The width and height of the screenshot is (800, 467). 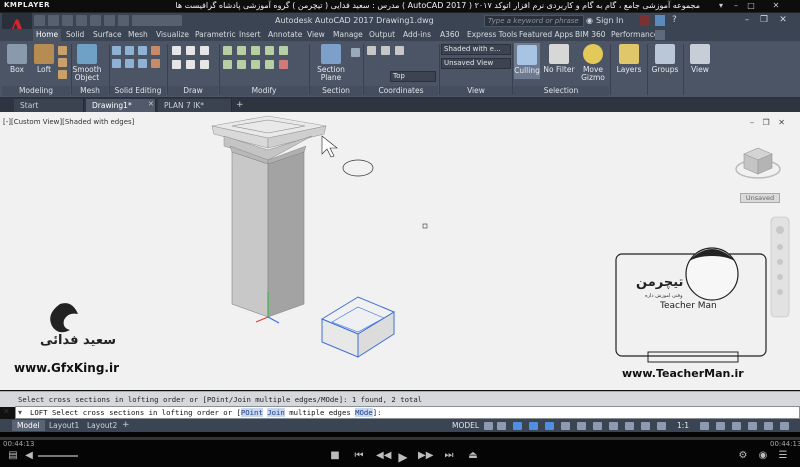 I want to click on layers-button: Layers, so click(x=629, y=59).